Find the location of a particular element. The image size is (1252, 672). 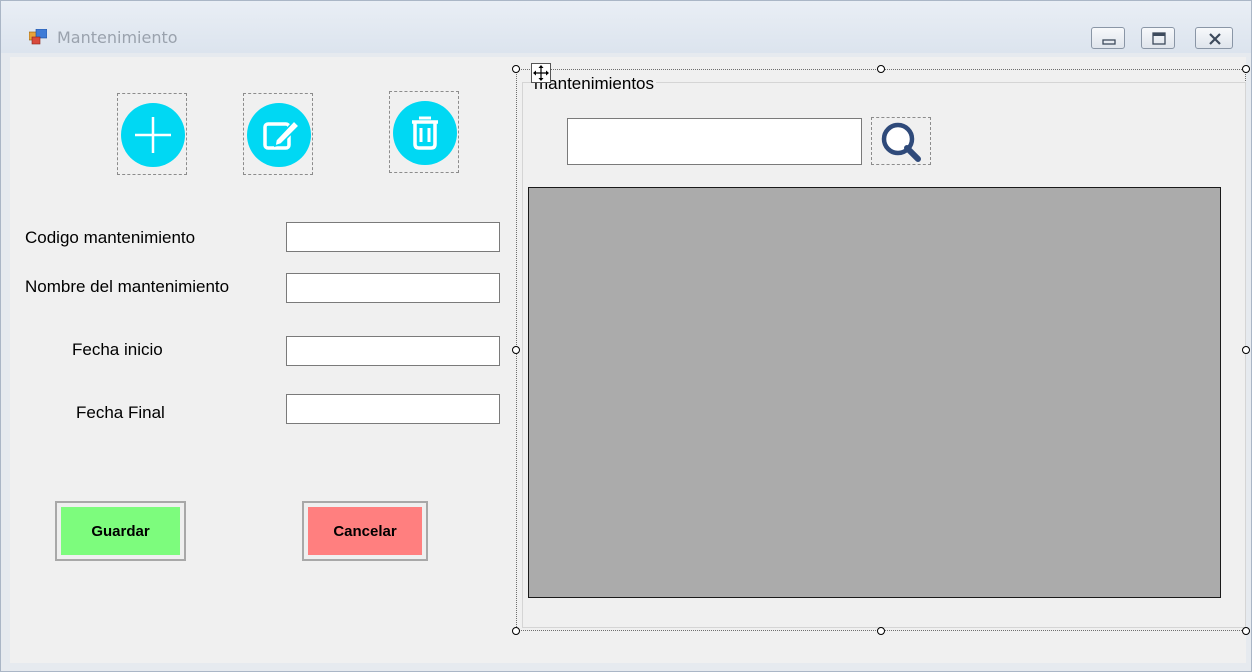

add-button is located at coordinates (152, 134).